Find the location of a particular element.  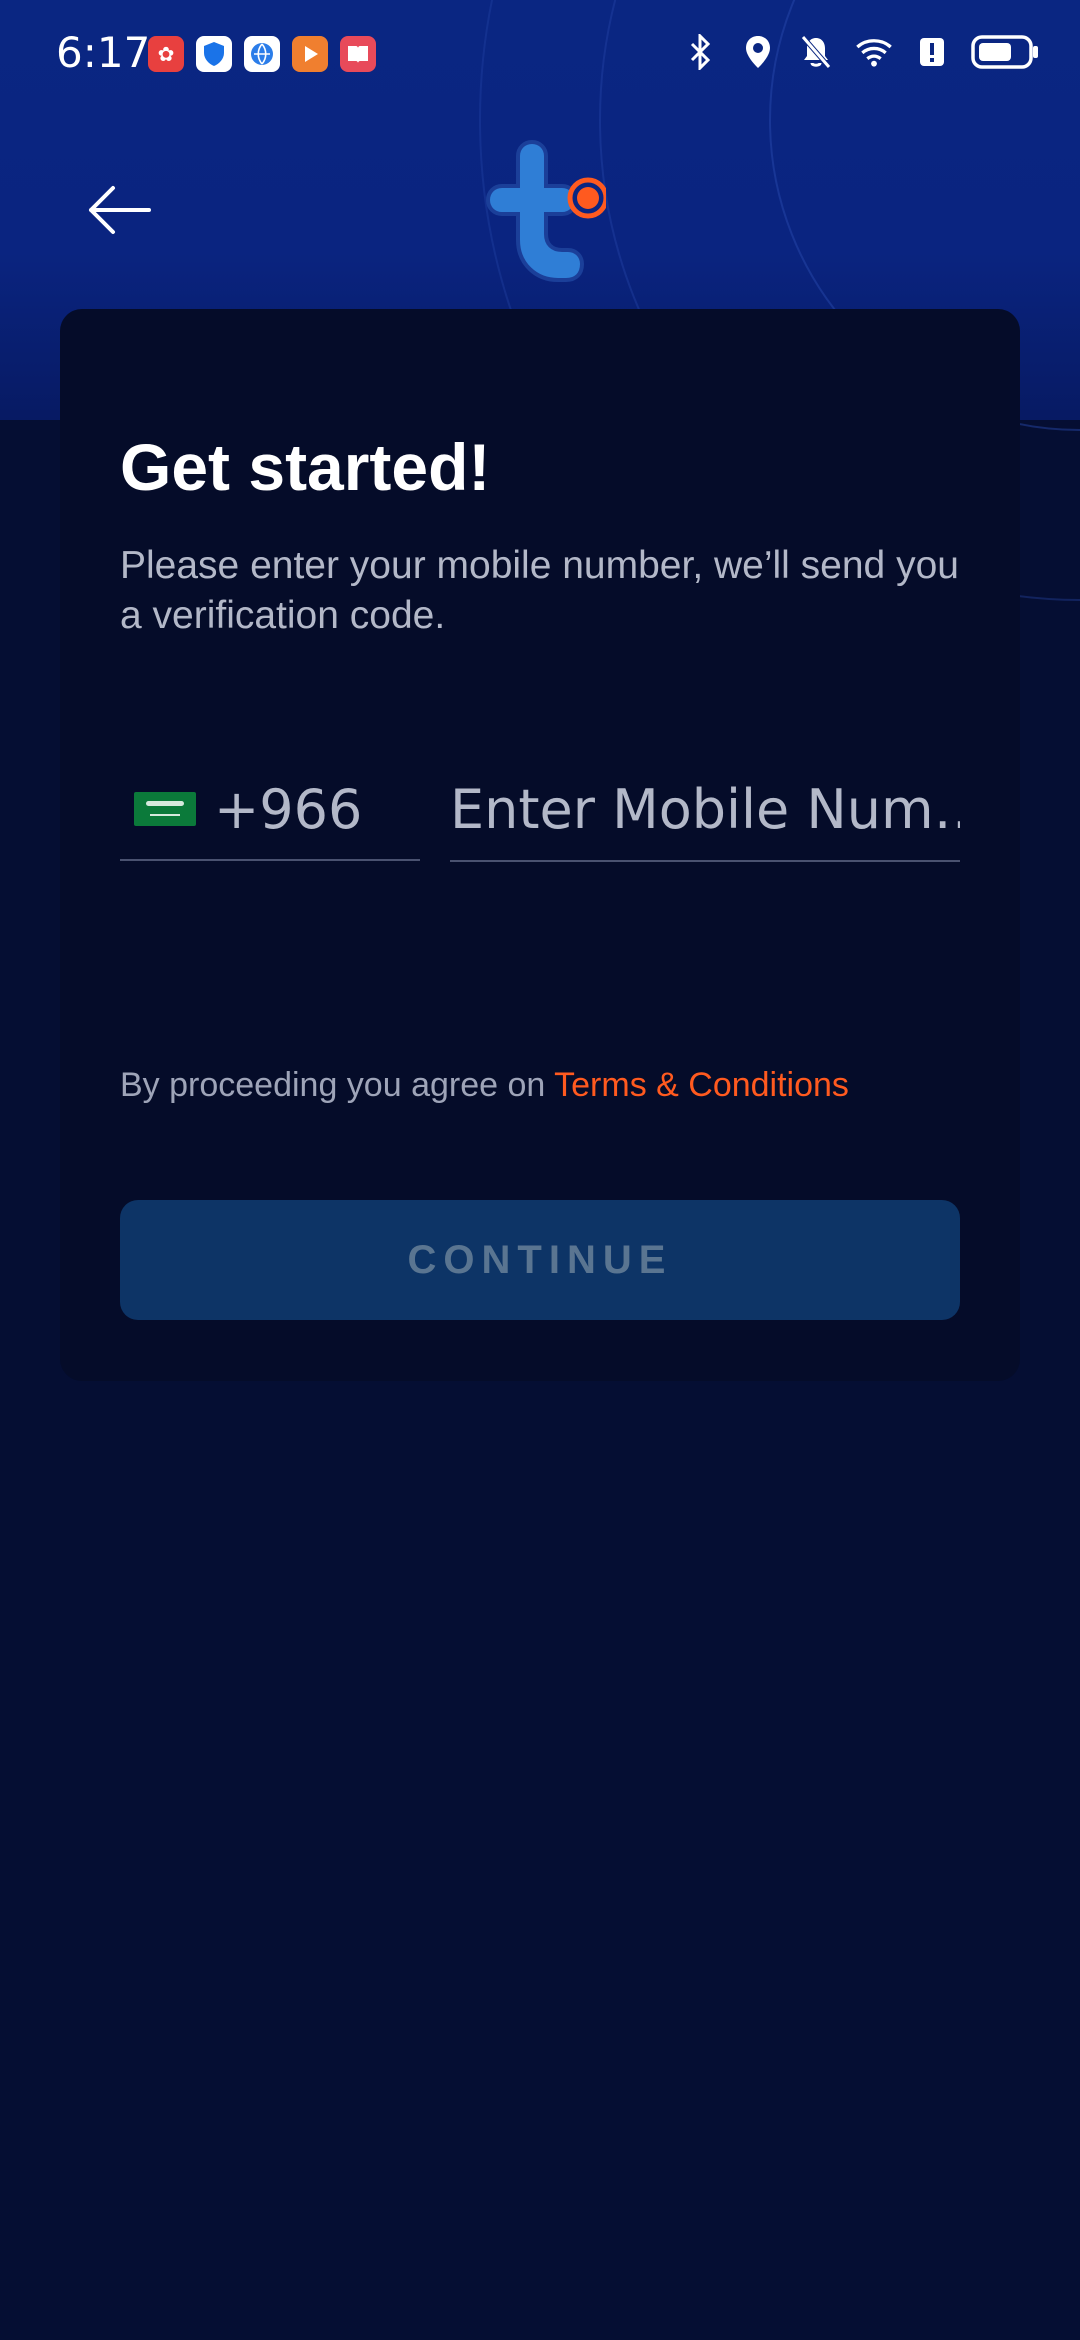

location-icon is located at coordinates (758, 52).